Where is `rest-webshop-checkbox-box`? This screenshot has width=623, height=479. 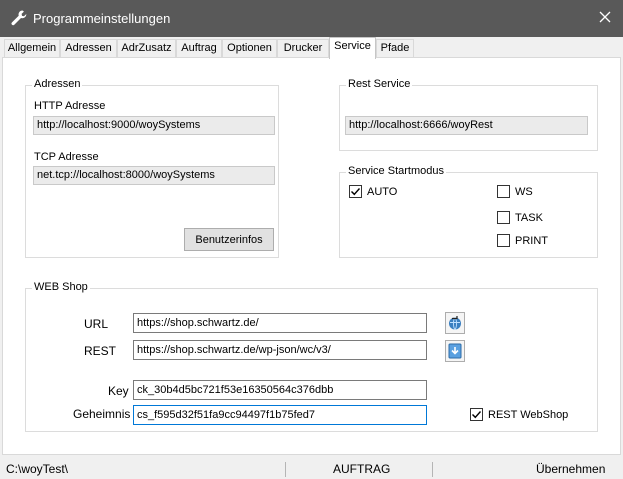
rest-webshop-checkbox-box is located at coordinates (476, 414).